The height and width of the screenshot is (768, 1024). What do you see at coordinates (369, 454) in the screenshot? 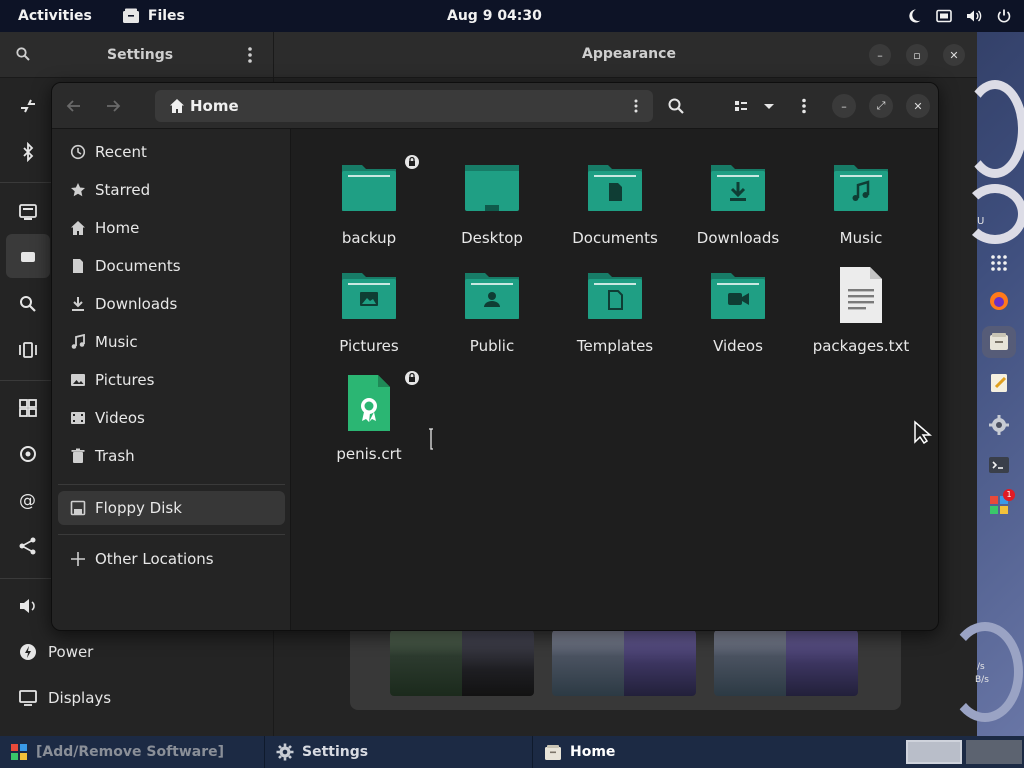
I see `file-name: penis.crt` at bounding box center [369, 454].